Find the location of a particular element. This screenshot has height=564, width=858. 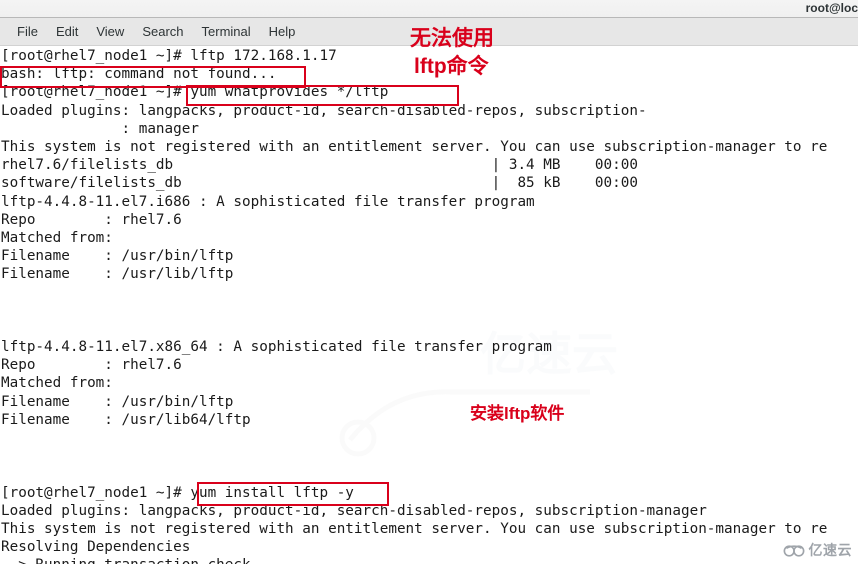

annotation-install-lftp: 安装lftp软件 is located at coordinates (517, 413).